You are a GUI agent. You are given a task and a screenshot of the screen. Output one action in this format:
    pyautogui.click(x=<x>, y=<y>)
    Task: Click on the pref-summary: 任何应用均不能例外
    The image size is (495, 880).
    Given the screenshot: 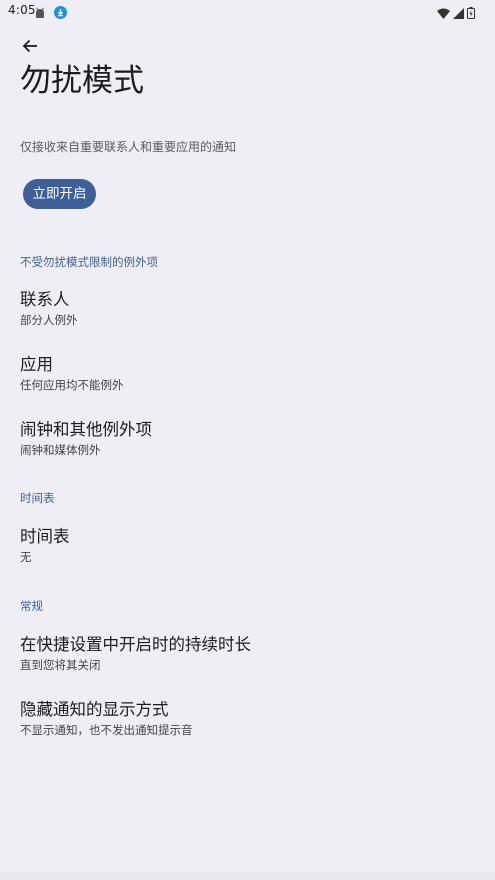 What is the action you would take?
    pyautogui.click(x=72, y=385)
    